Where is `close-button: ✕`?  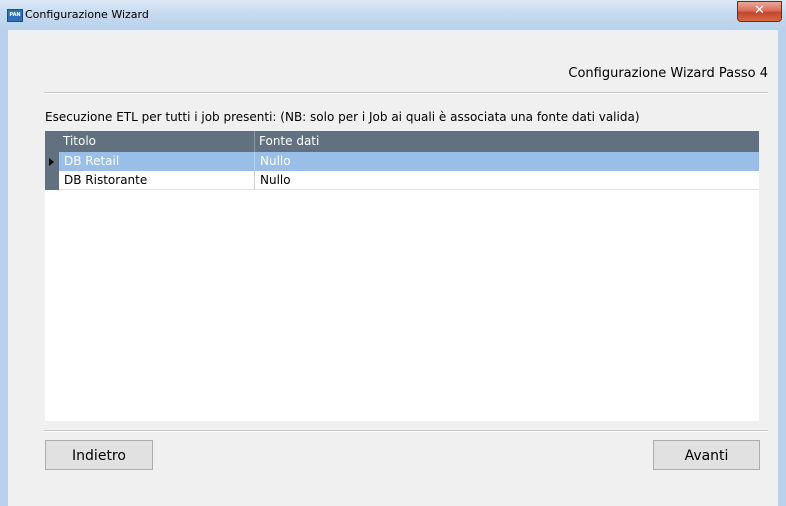
close-button: ✕ is located at coordinates (759, 11).